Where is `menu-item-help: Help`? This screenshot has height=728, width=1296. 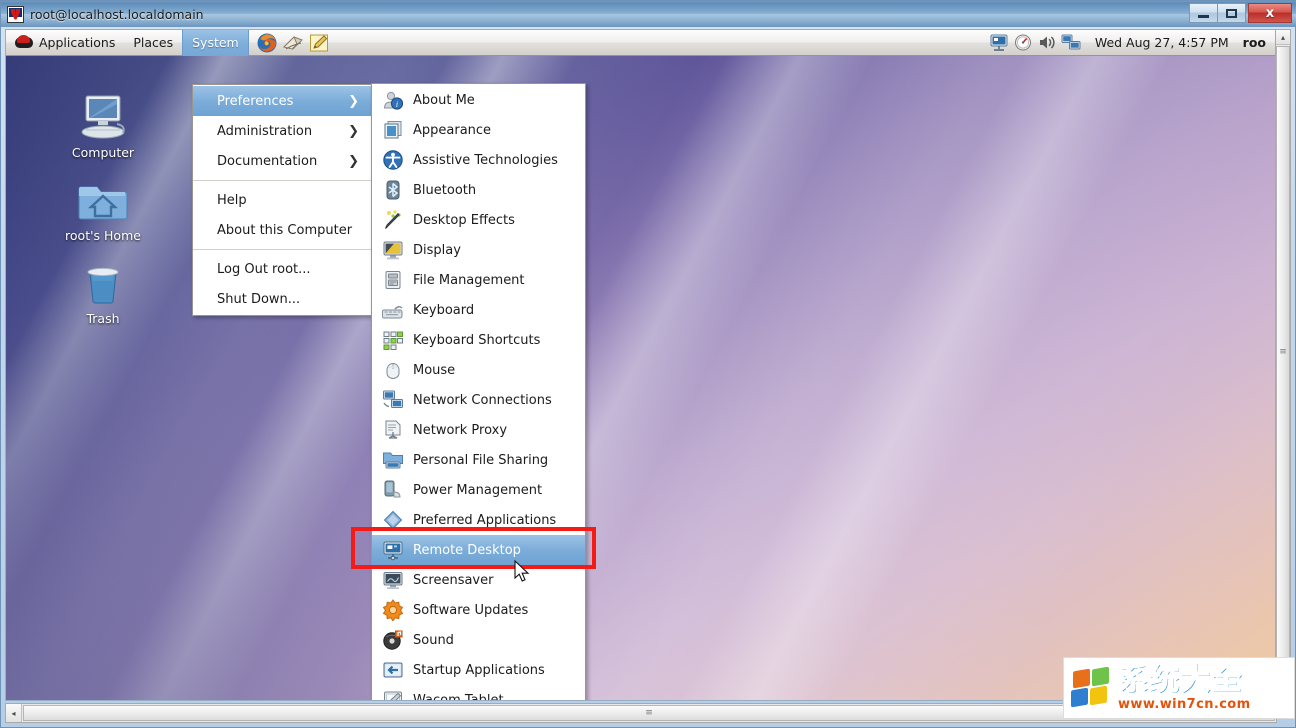 menu-item-help: Help is located at coordinates (282, 200).